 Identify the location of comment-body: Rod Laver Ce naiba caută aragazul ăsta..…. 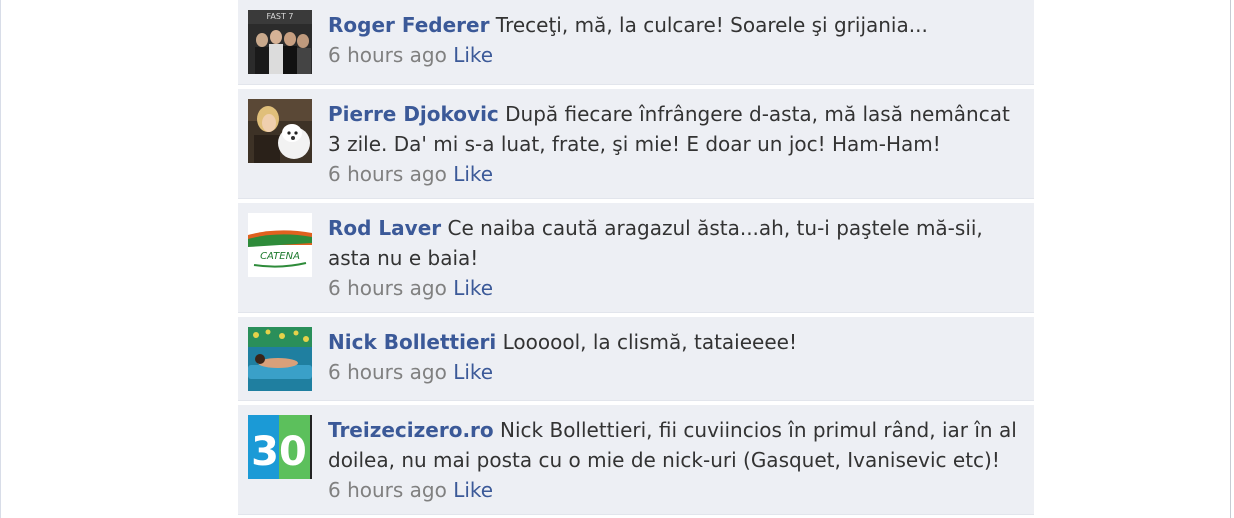
(675, 258).